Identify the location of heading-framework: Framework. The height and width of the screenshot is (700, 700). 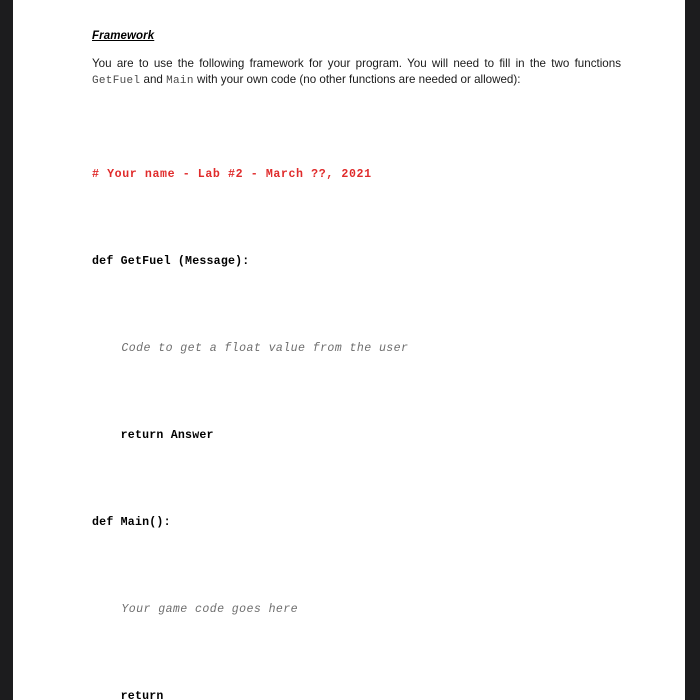
(123, 36).